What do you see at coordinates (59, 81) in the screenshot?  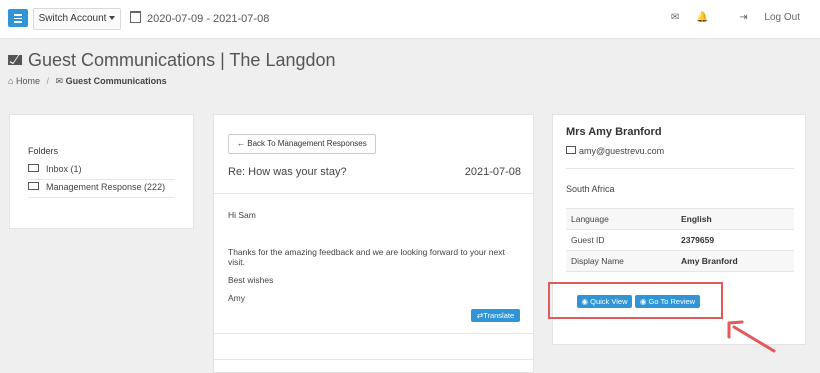 I see `breadcrumb-envelope-icon: ✉` at bounding box center [59, 81].